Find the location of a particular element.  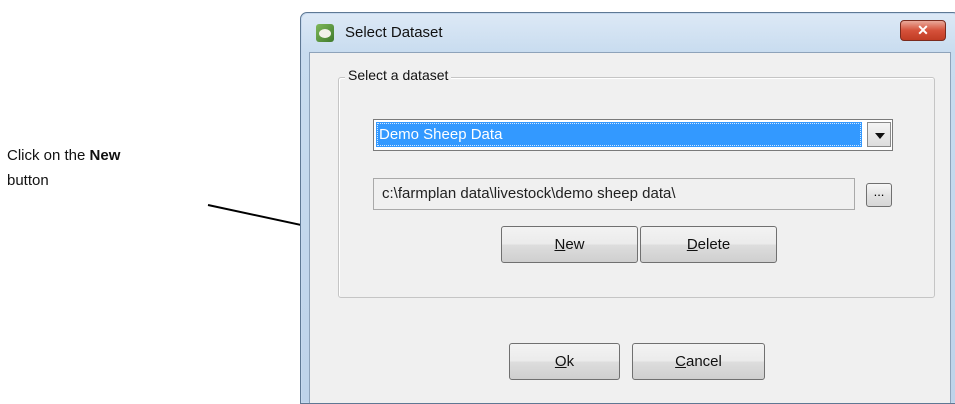

dataset-dropdown: Demo Sheep Data is located at coordinates (633, 135).